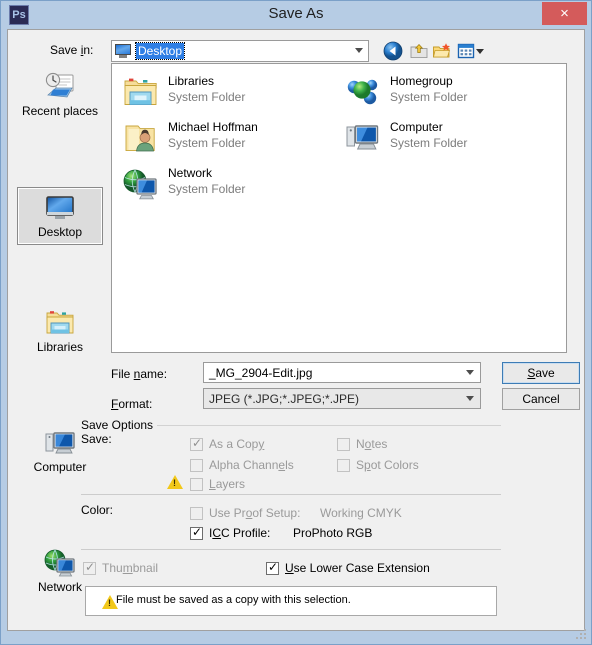 This screenshot has height=645, width=592. What do you see at coordinates (227, 484) in the screenshot?
I see `checkbox-label: Layers` at bounding box center [227, 484].